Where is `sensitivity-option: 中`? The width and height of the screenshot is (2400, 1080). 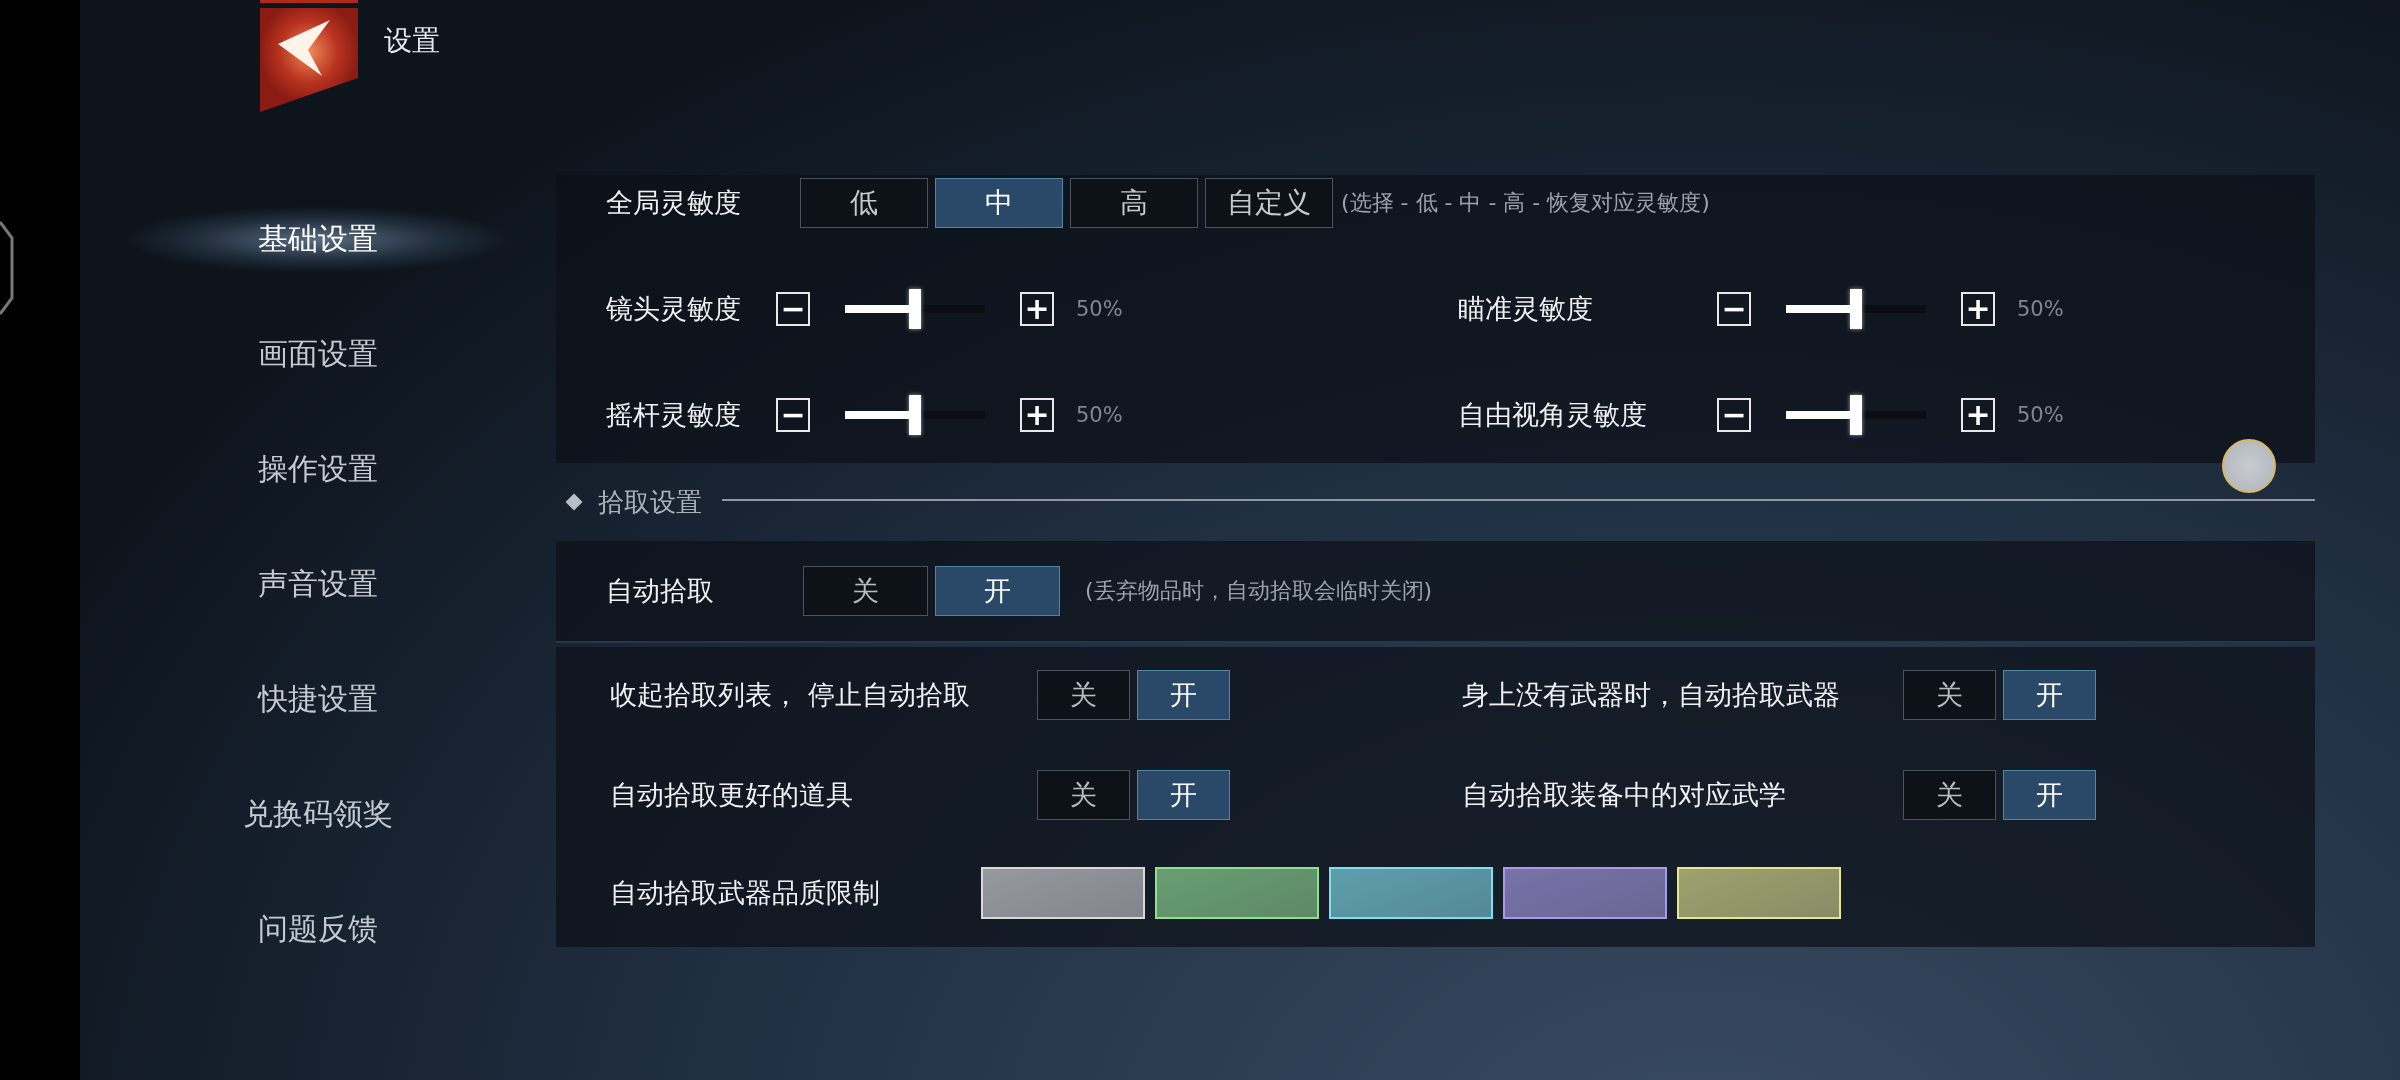 sensitivity-option: 中 is located at coordinates (999, 203).